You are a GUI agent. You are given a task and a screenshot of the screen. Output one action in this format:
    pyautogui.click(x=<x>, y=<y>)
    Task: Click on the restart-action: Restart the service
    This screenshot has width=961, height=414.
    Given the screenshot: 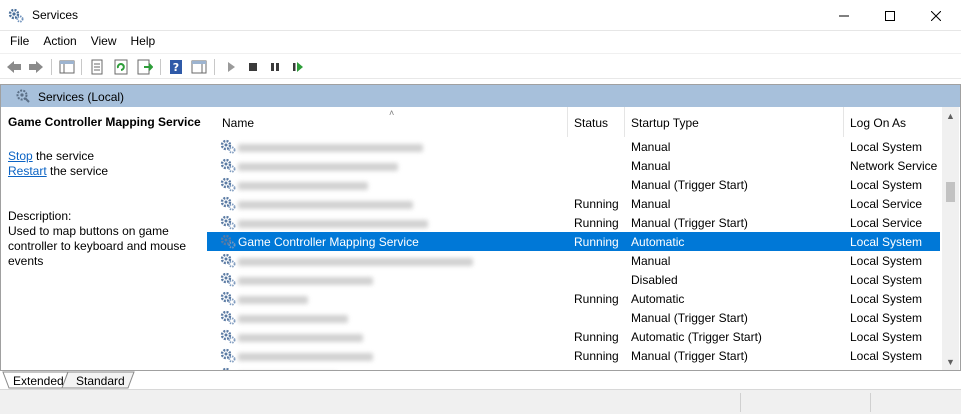 What is the action you would take?
    pyautogui.click(x=107, y=171)
    